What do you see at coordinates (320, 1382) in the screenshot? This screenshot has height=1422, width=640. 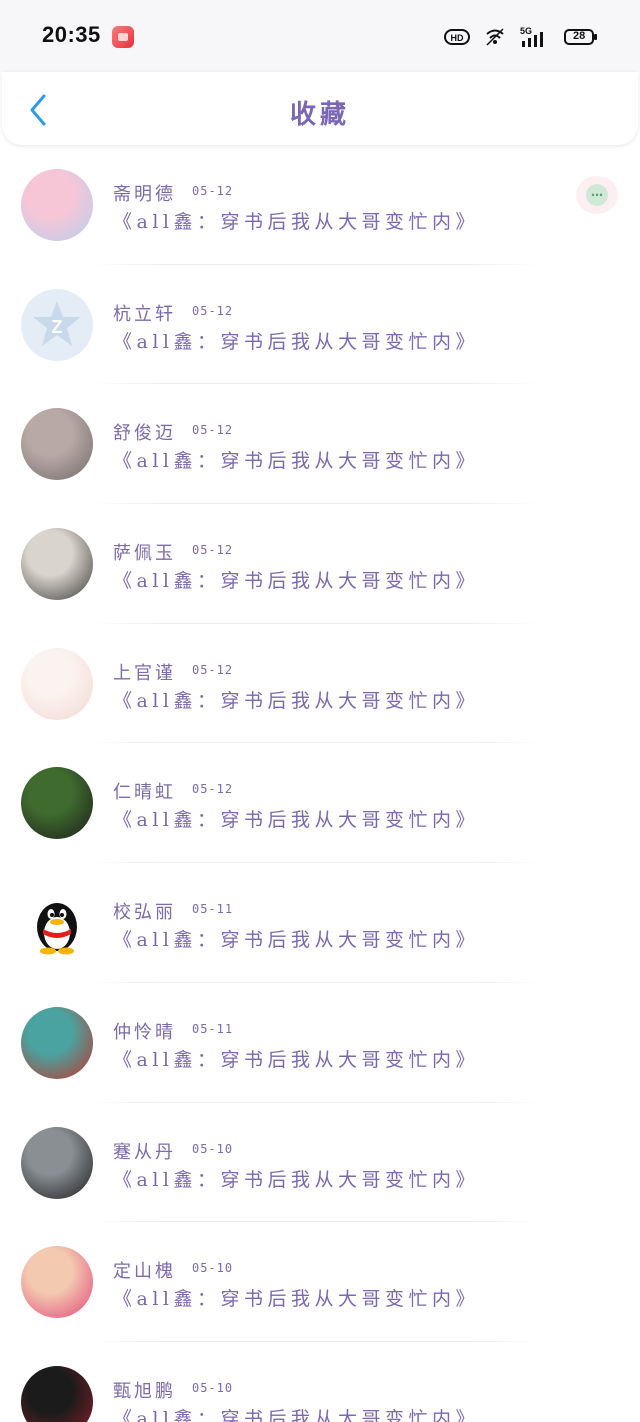 I see `list-item: 甄旭鹏 05-10 《all鑫：穿书后我从大哥变忙内》` at bounding box center [320, 1382].